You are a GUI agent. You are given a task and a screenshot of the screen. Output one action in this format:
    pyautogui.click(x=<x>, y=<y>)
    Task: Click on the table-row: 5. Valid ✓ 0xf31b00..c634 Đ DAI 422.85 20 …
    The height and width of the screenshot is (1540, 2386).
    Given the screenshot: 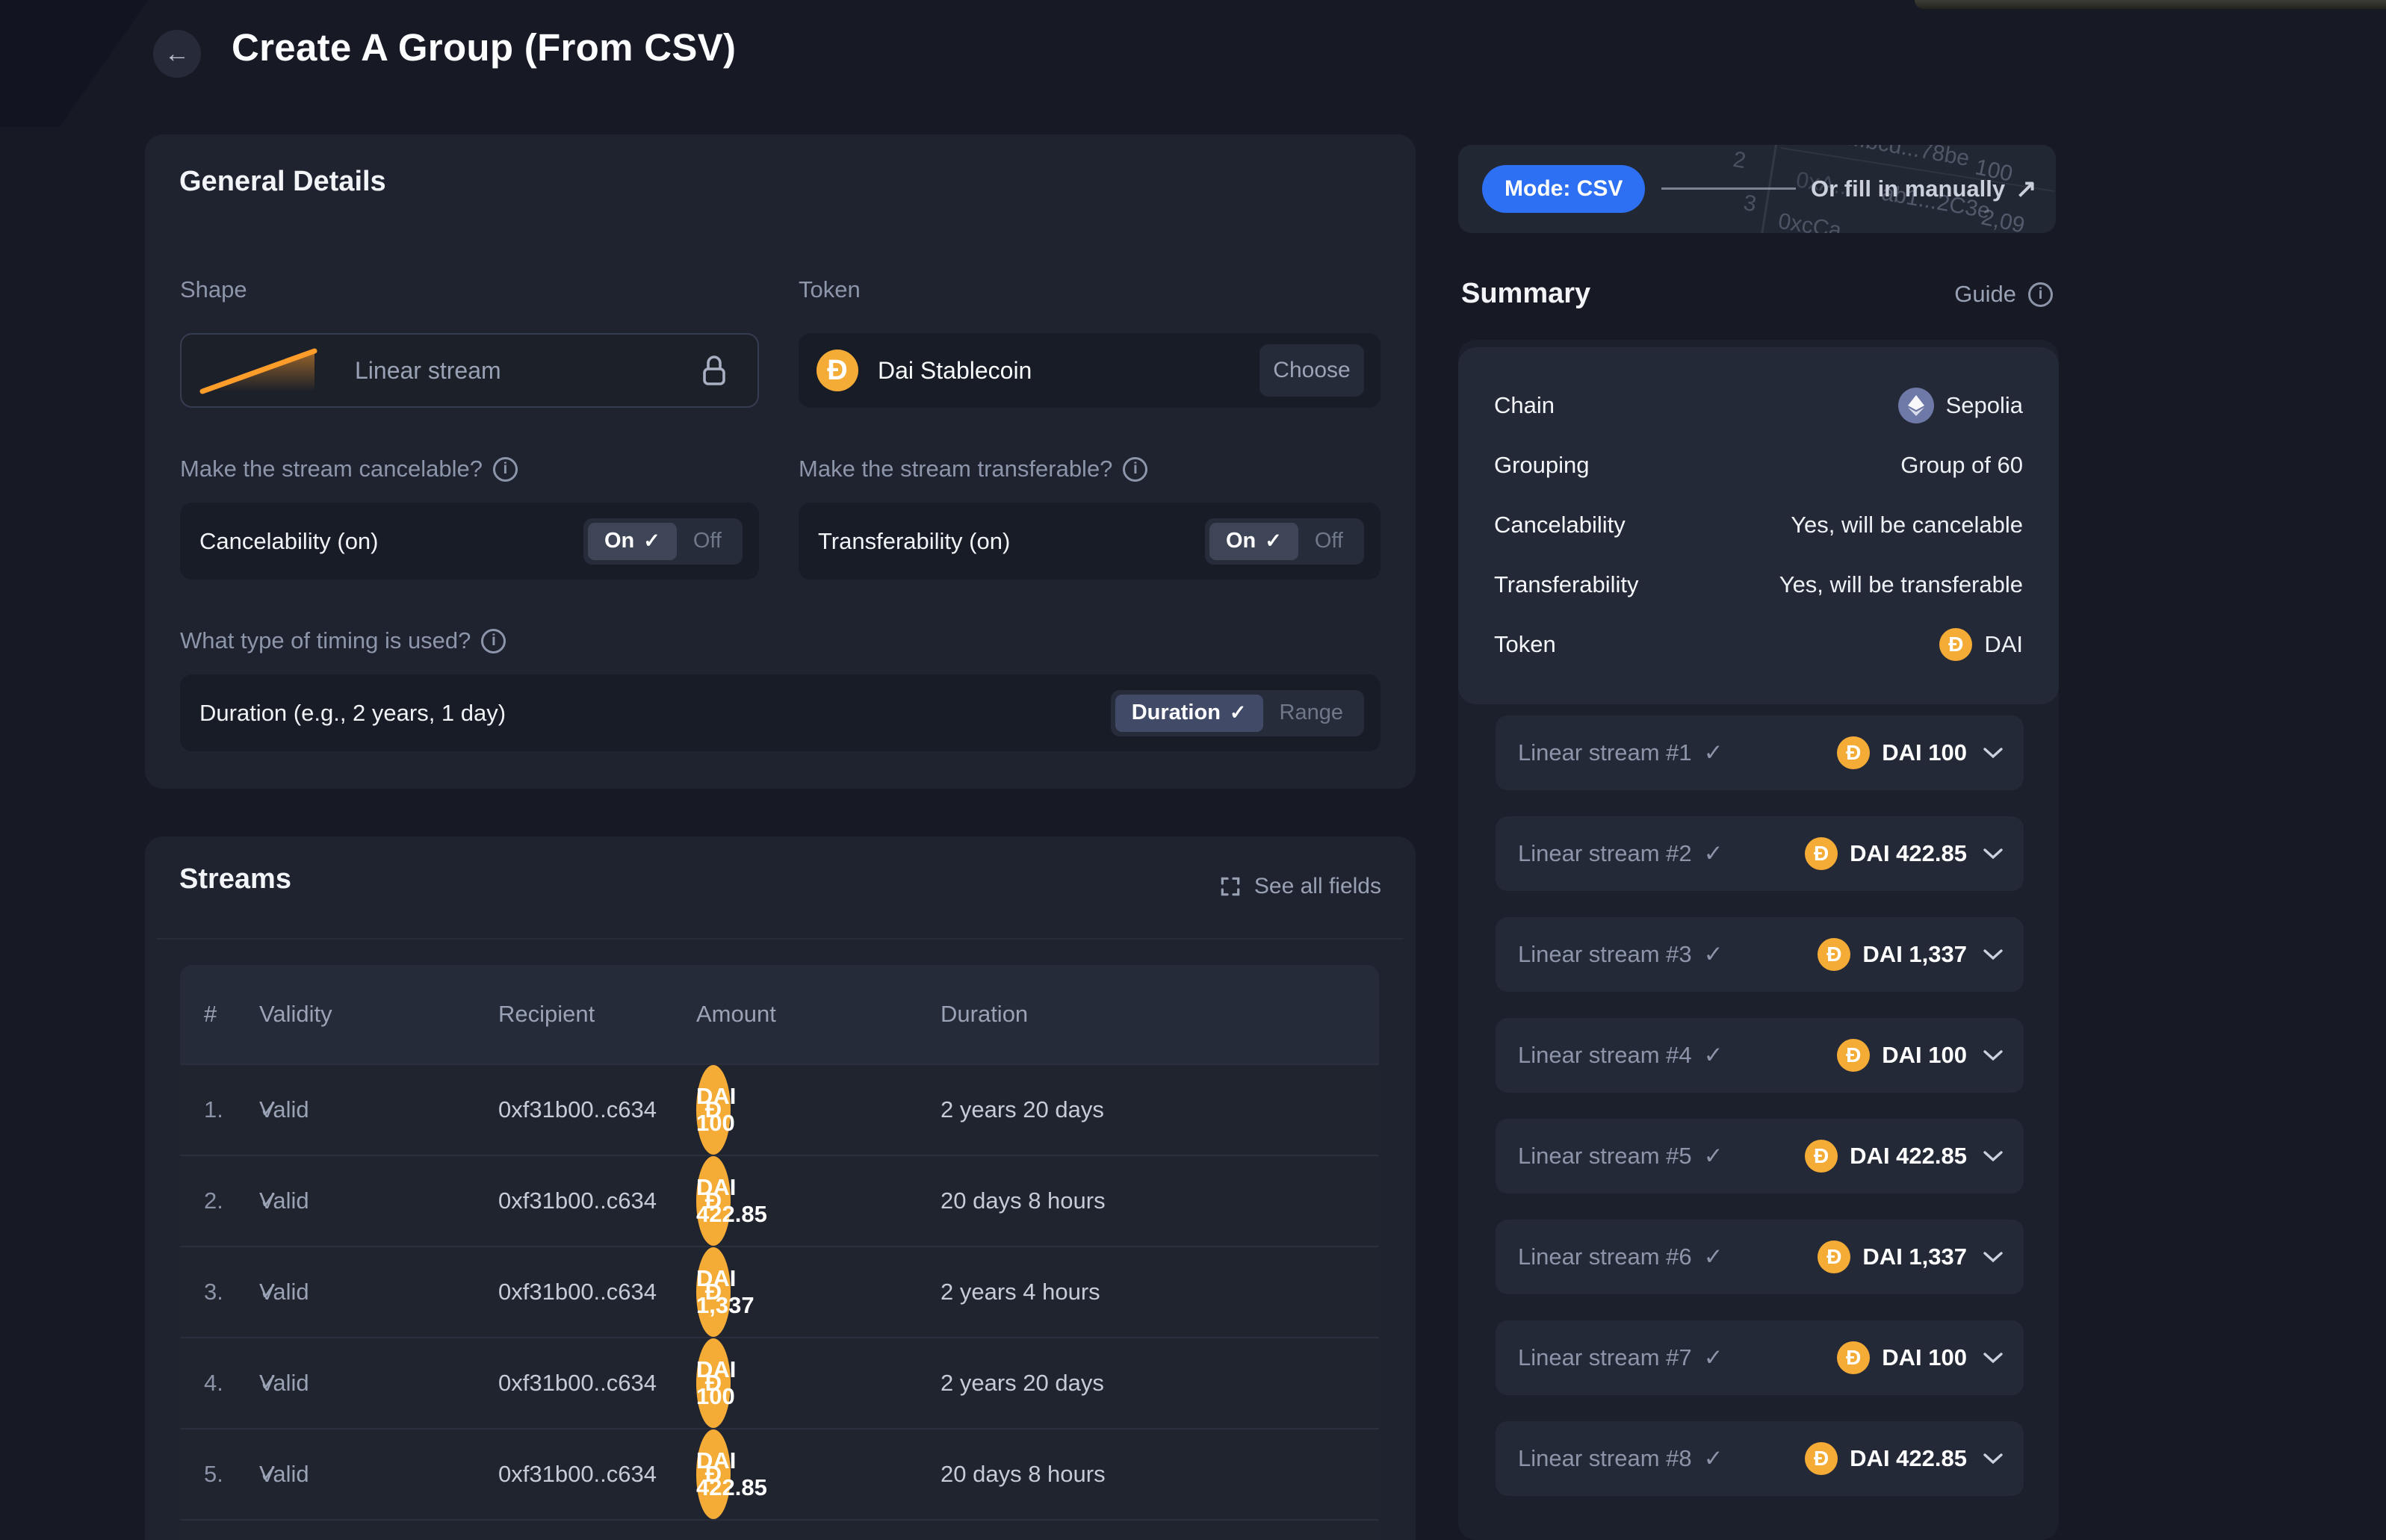 What is the action you would take?
    pyautogui.click(x=779, y=1473)
    